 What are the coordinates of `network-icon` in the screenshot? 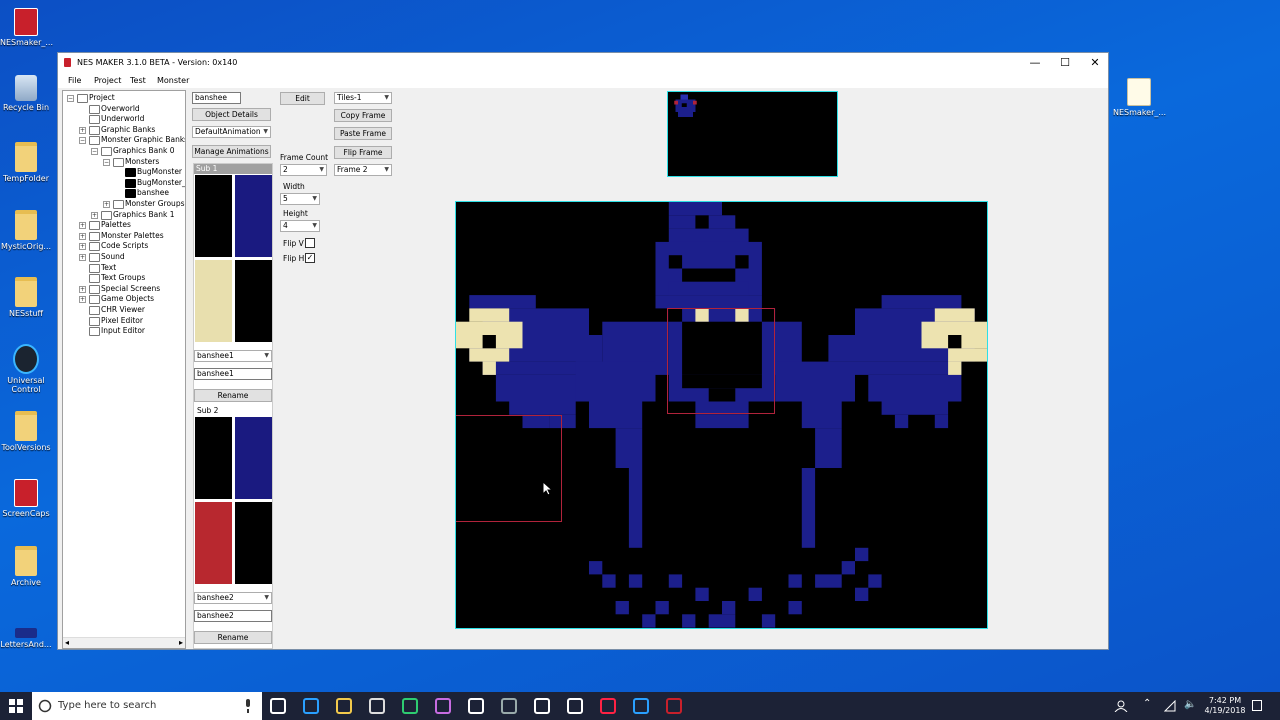 It's located at (1169, 705).